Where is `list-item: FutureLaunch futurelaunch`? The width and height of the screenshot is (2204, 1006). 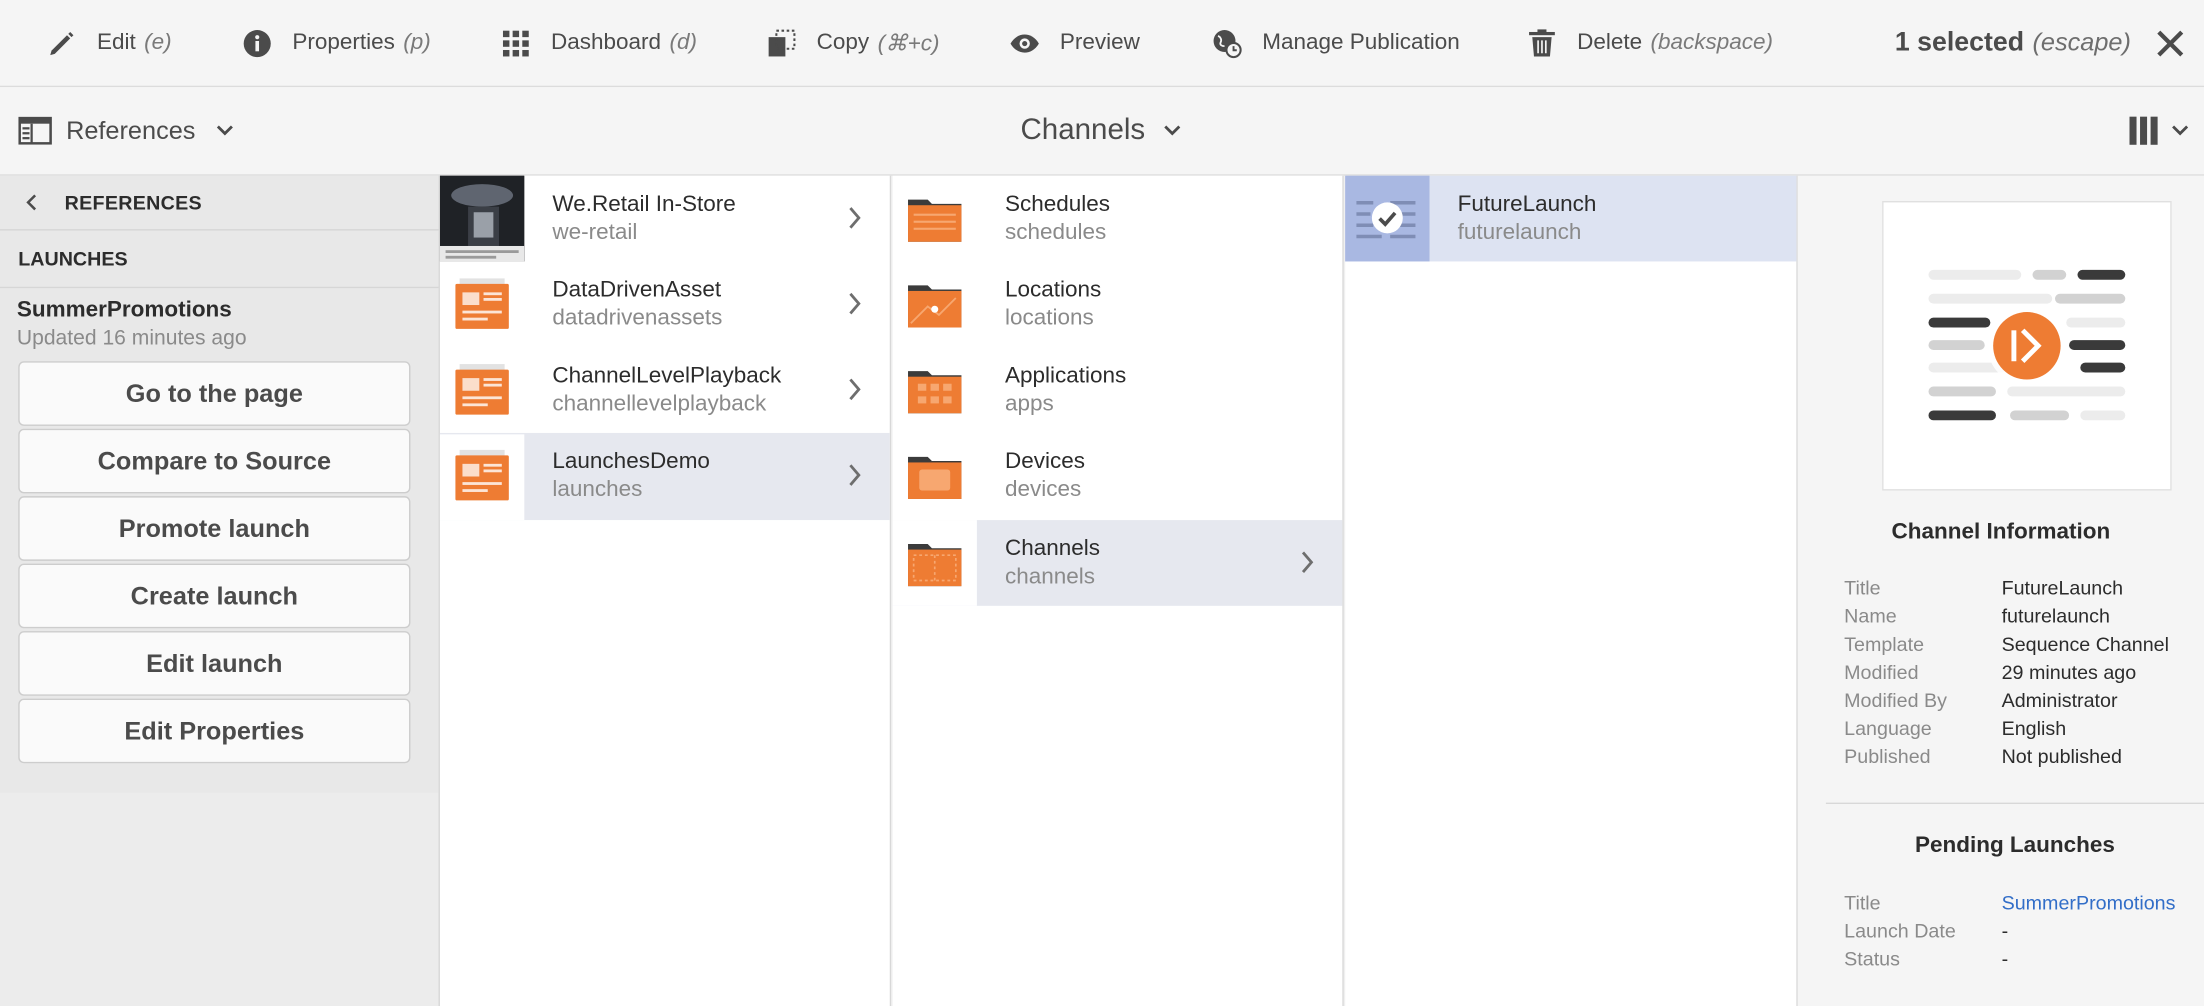
list-item: FutureLaunch futurelaunch is located at coordinates (1571, 218).